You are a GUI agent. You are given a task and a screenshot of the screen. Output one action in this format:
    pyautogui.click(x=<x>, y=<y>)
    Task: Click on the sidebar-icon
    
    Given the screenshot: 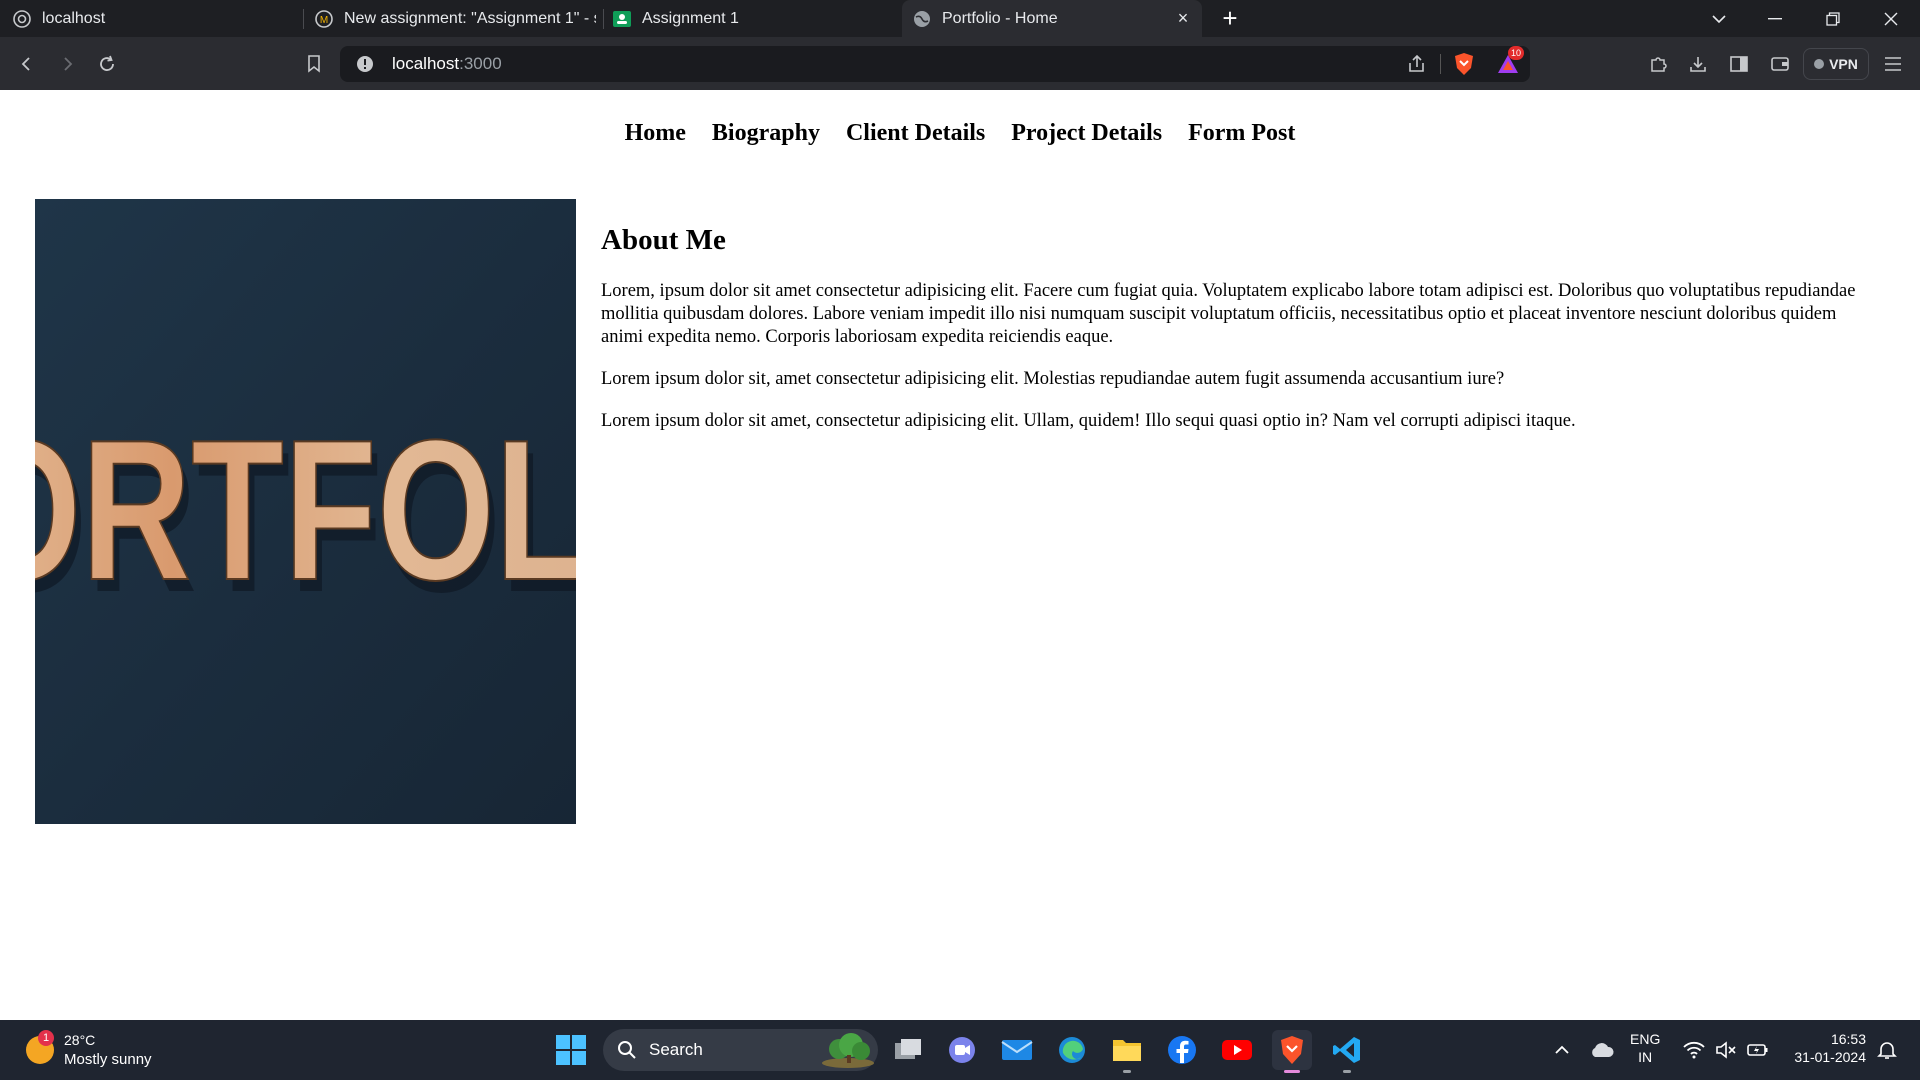 What is the action you would take?
    pyautogui.click(x=1739, y=64)
    